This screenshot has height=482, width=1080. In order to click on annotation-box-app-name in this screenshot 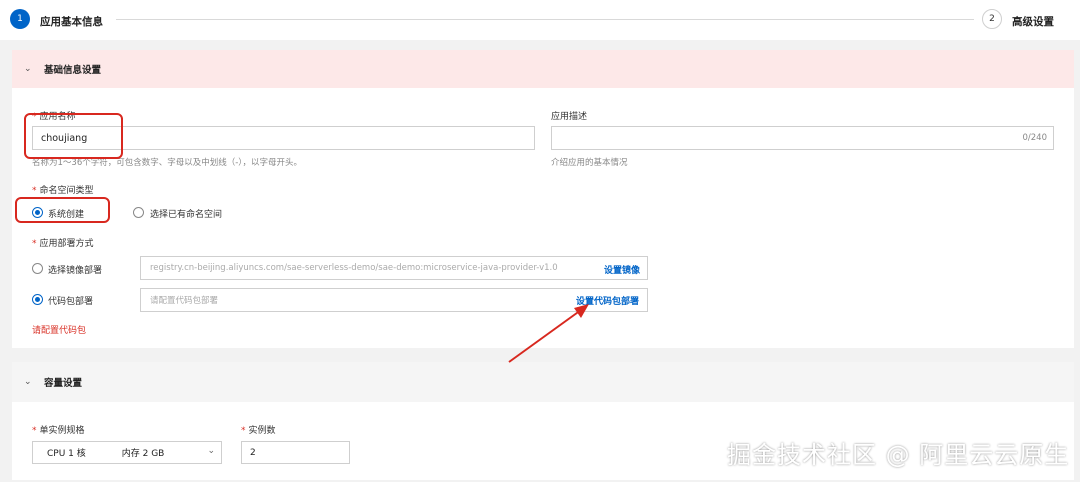, I will do `click(73, 136)`.